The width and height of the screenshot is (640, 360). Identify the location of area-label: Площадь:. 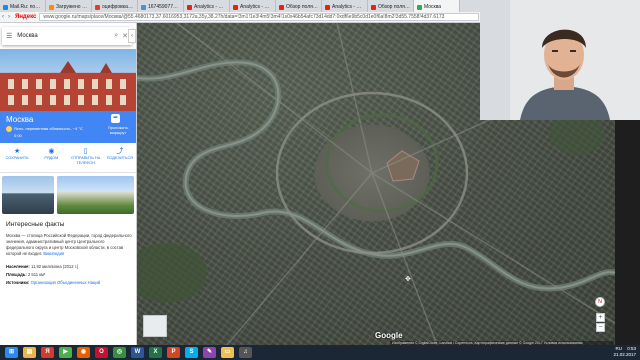
(16, 274).